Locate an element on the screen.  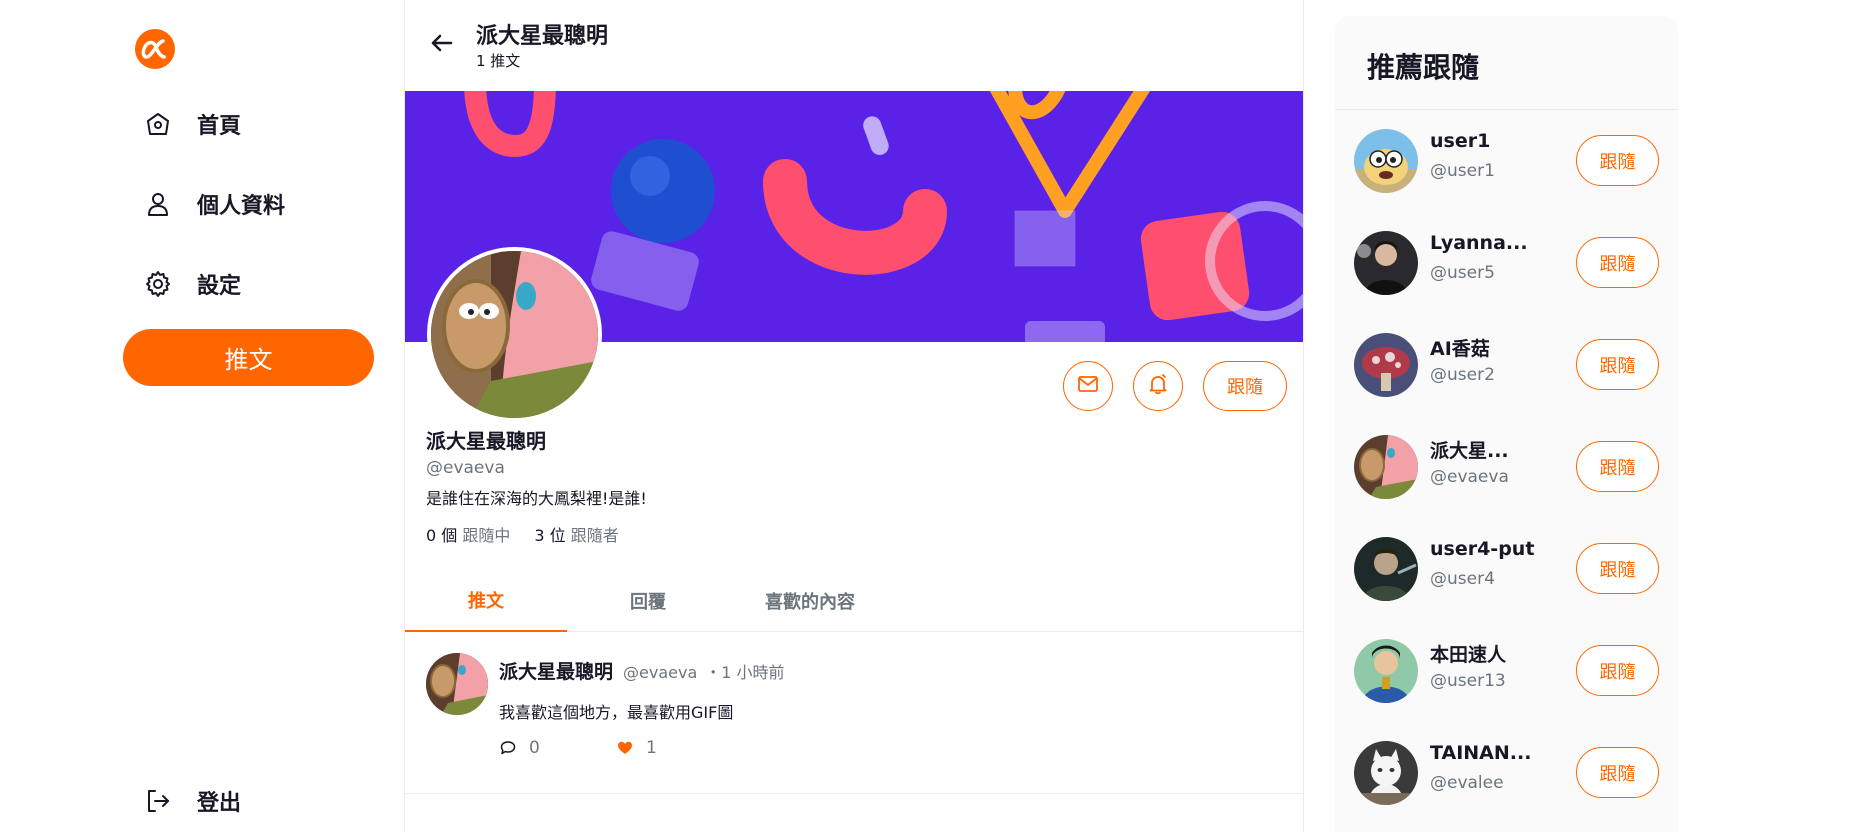
profile-name: 派大星最聰明 is located at coordinates (486, 441).